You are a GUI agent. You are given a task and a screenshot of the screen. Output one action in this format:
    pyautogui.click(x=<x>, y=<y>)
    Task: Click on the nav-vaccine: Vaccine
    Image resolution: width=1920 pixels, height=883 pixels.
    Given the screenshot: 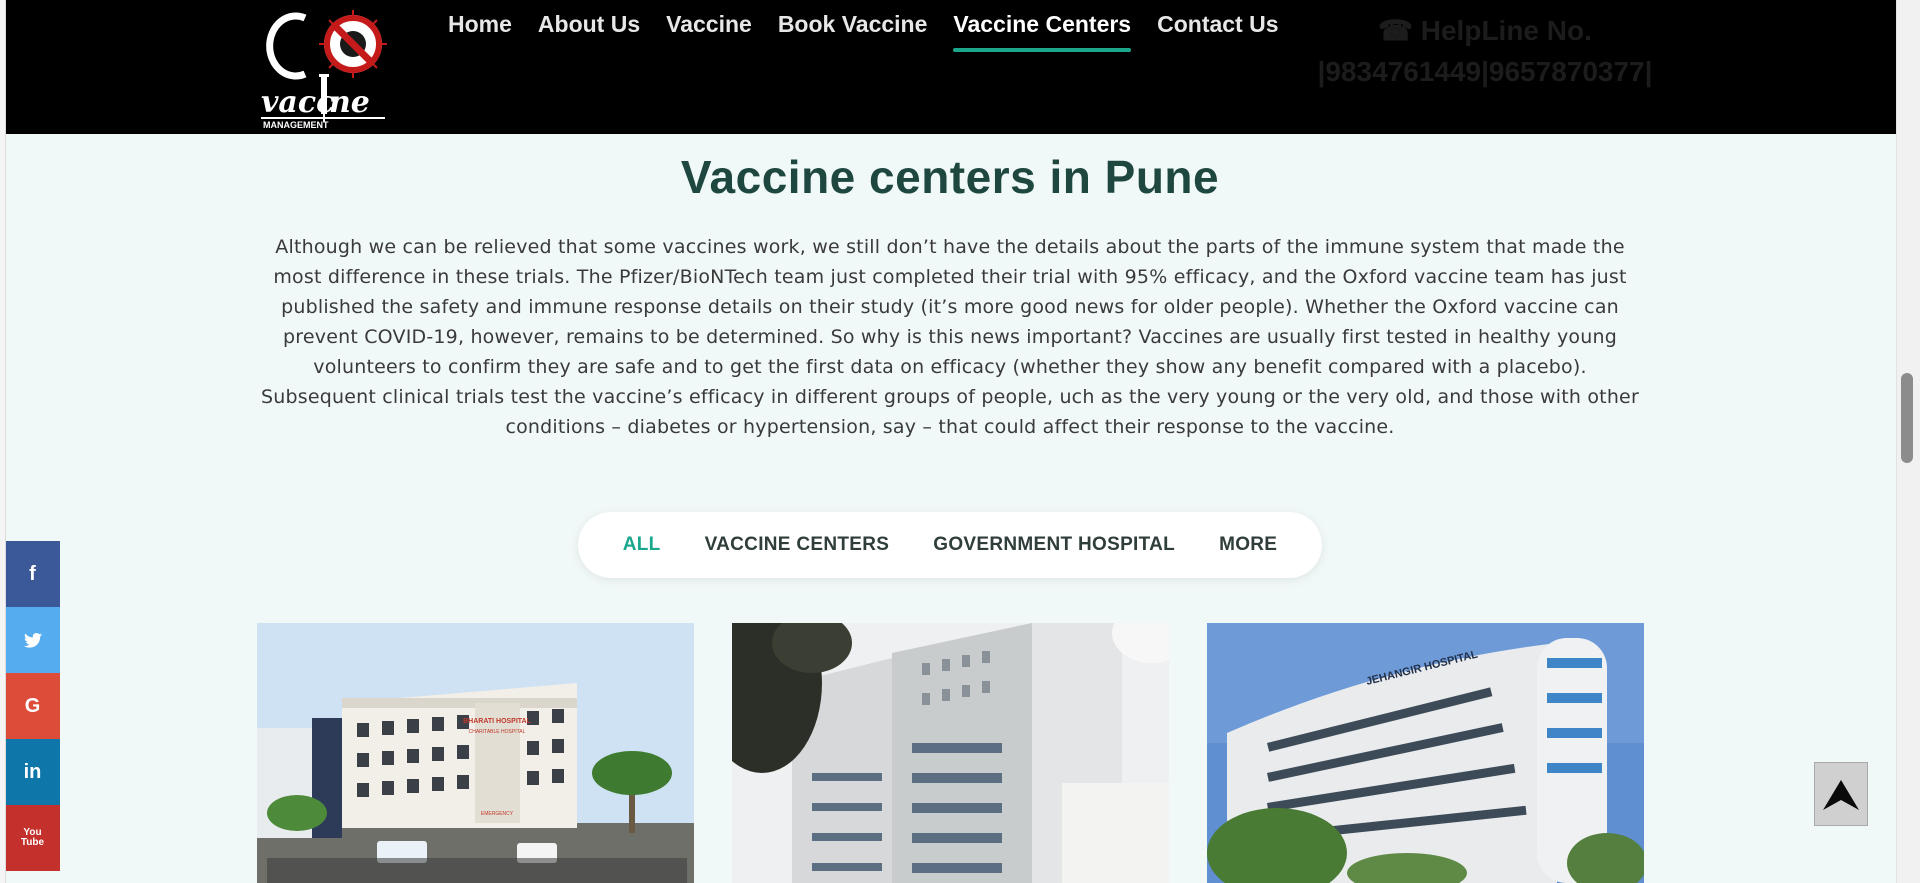 What is the action you would take?
    pyautogui.click(x=709, y=30)
    